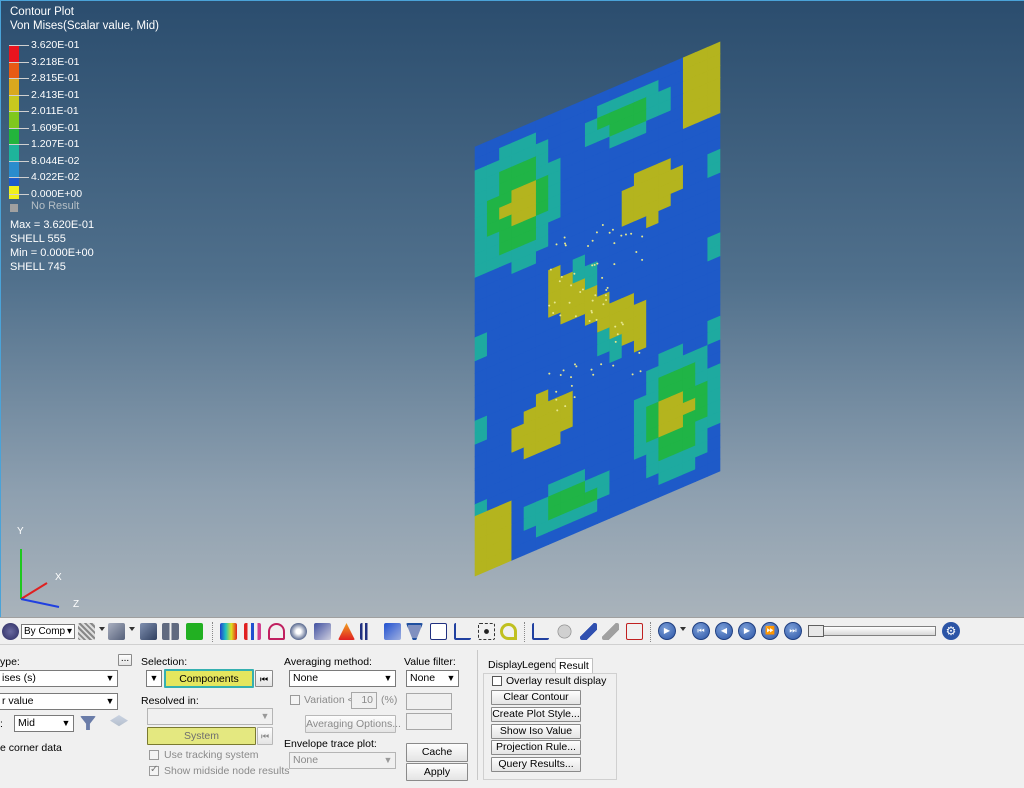 This screenshot has height=788, width=1024. I want to click on gear-icon: ⚙, so click(951, 631).